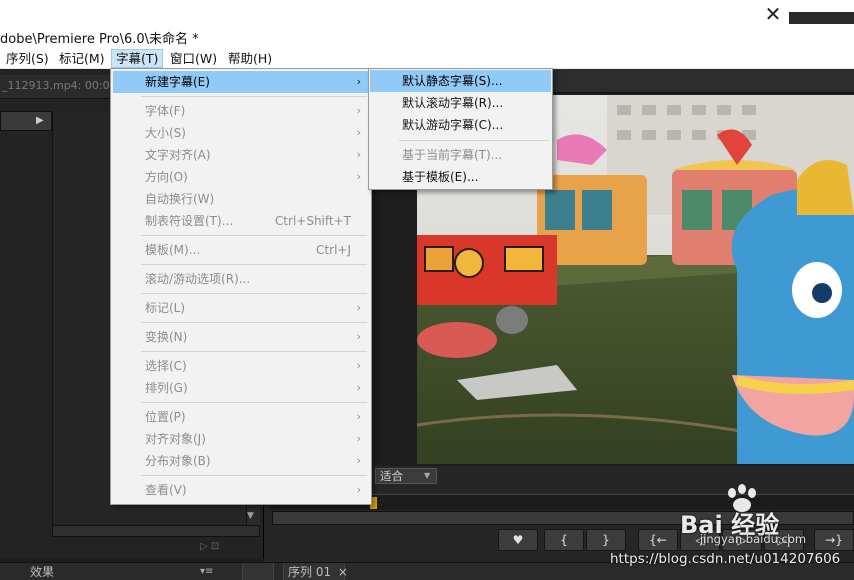 Image resolution: width=854 pixels, height=580 pixels. What do you see at coordinates (166, 337) in the screenshot?
I see `menu-item-label: 变换(N)` at bounding box center [166, 337].